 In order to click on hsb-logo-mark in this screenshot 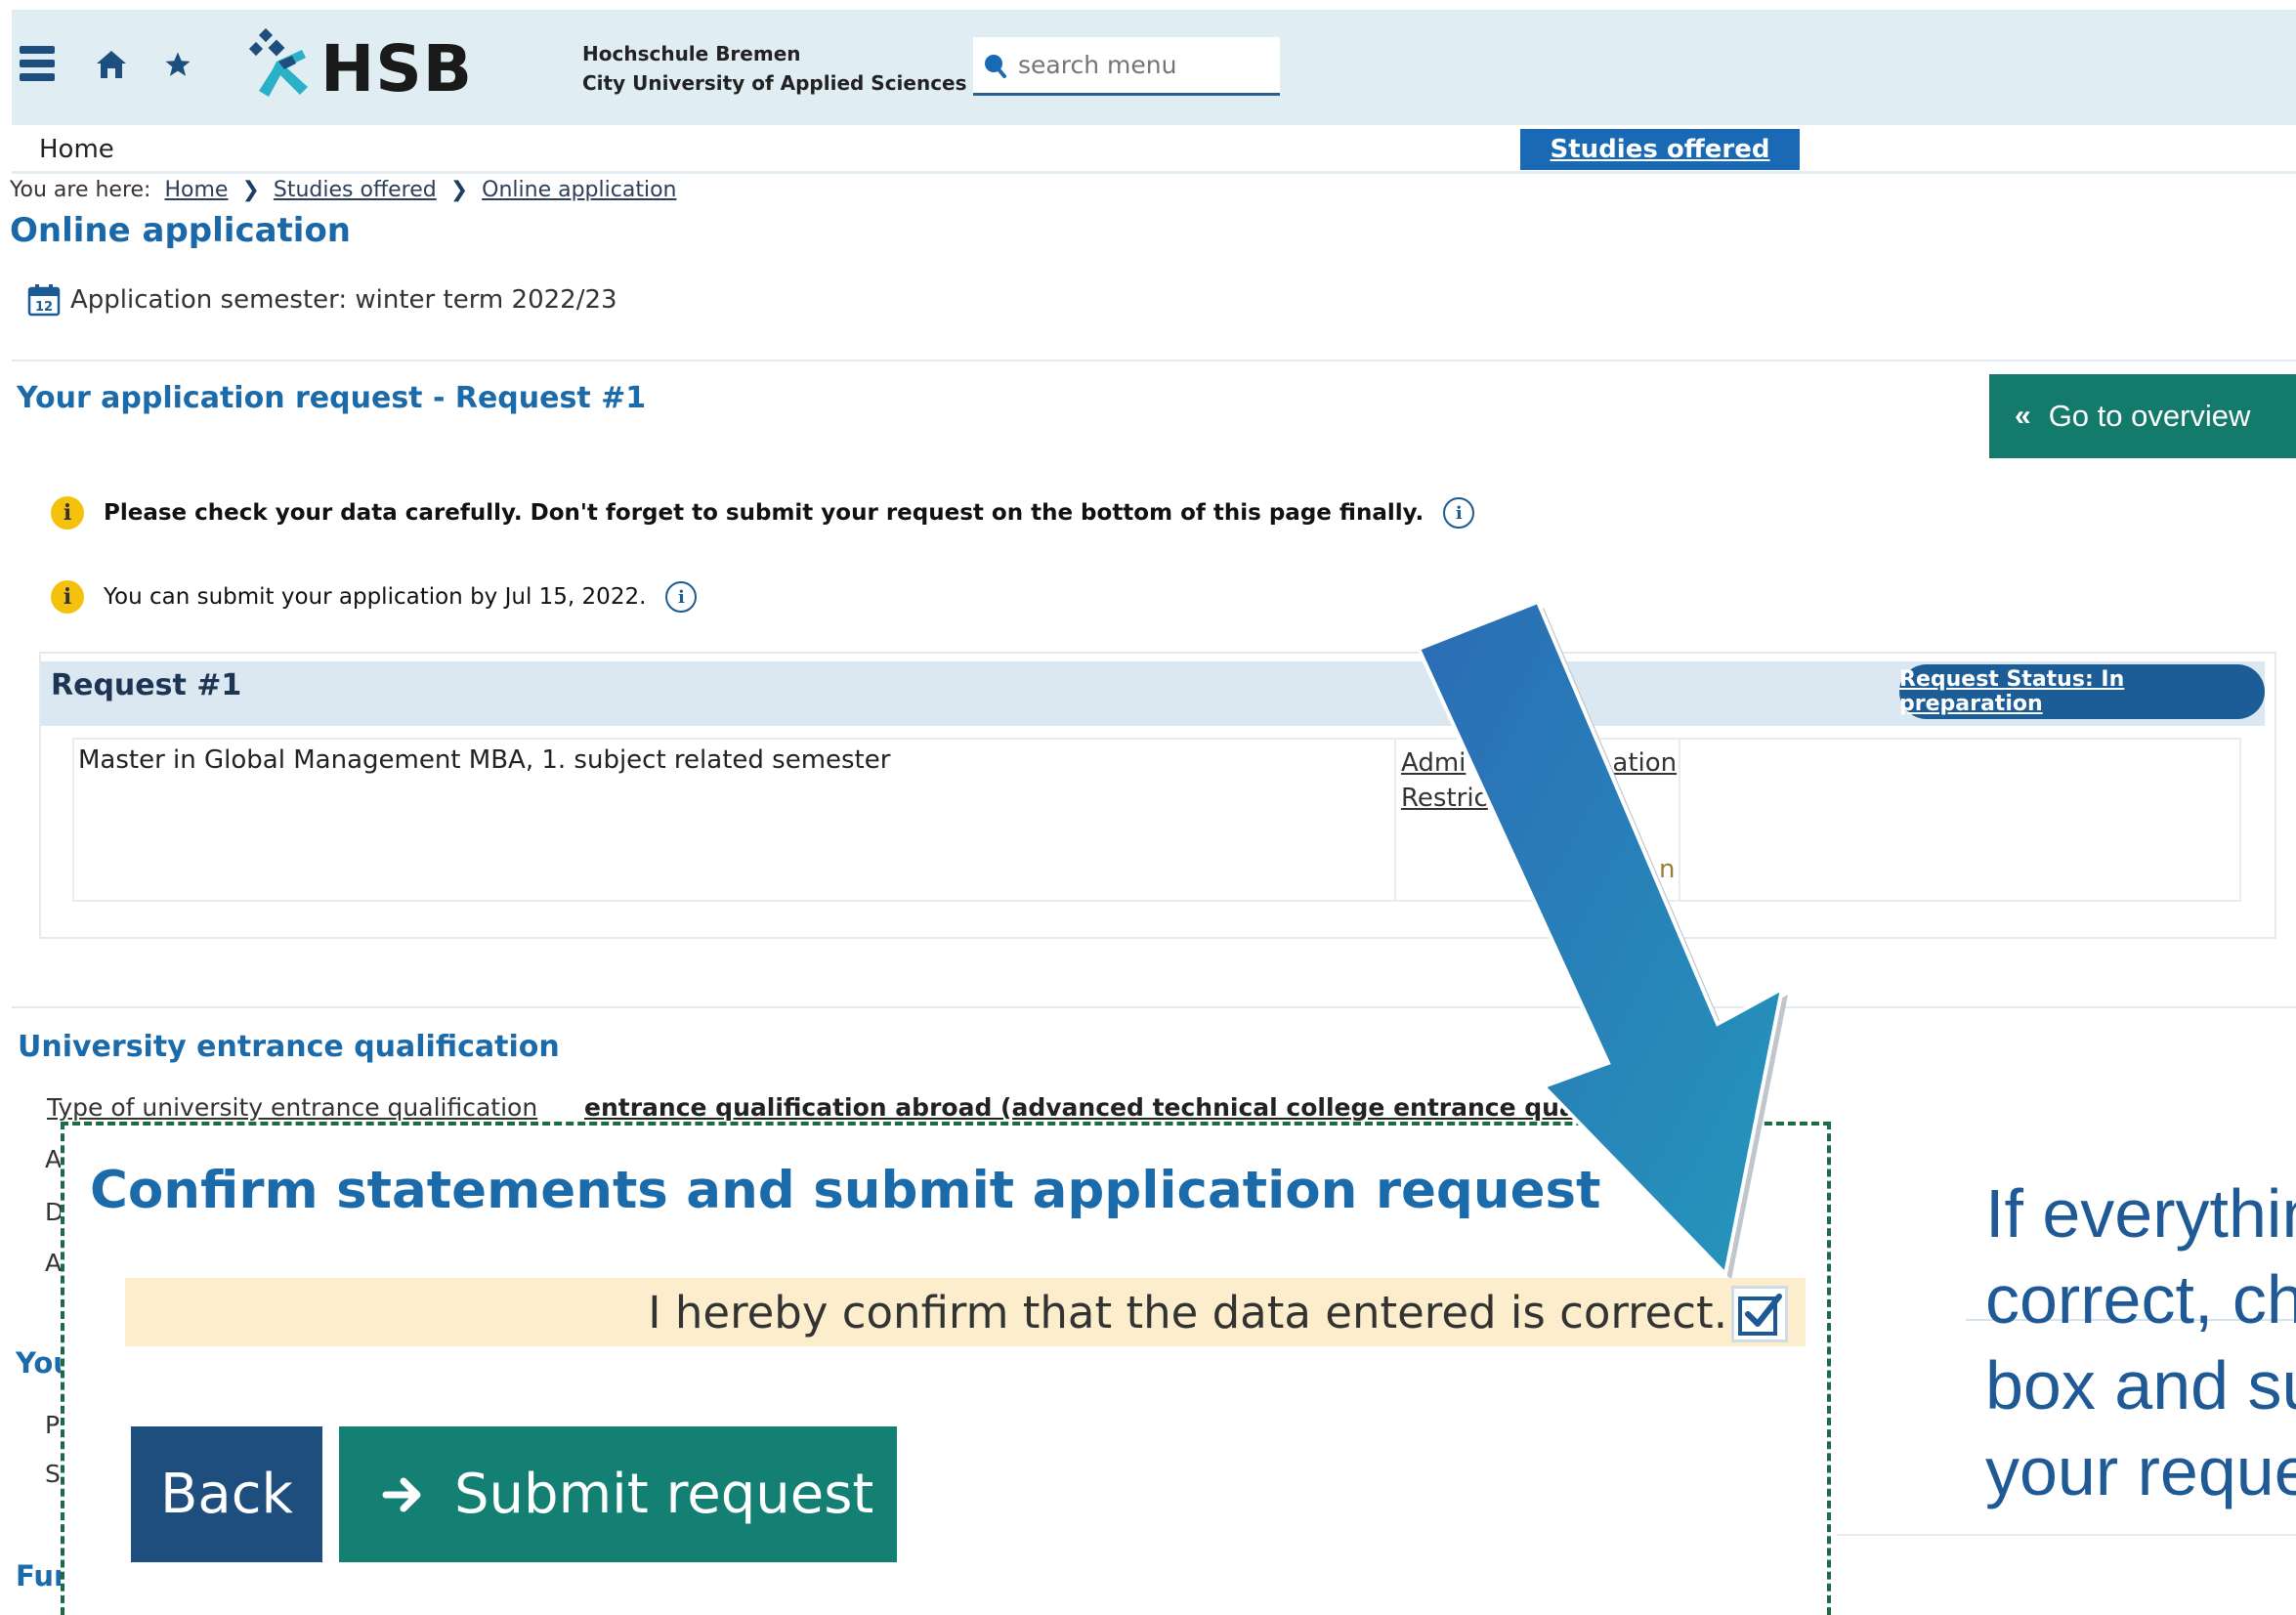, I will do `click(281, 64)`.